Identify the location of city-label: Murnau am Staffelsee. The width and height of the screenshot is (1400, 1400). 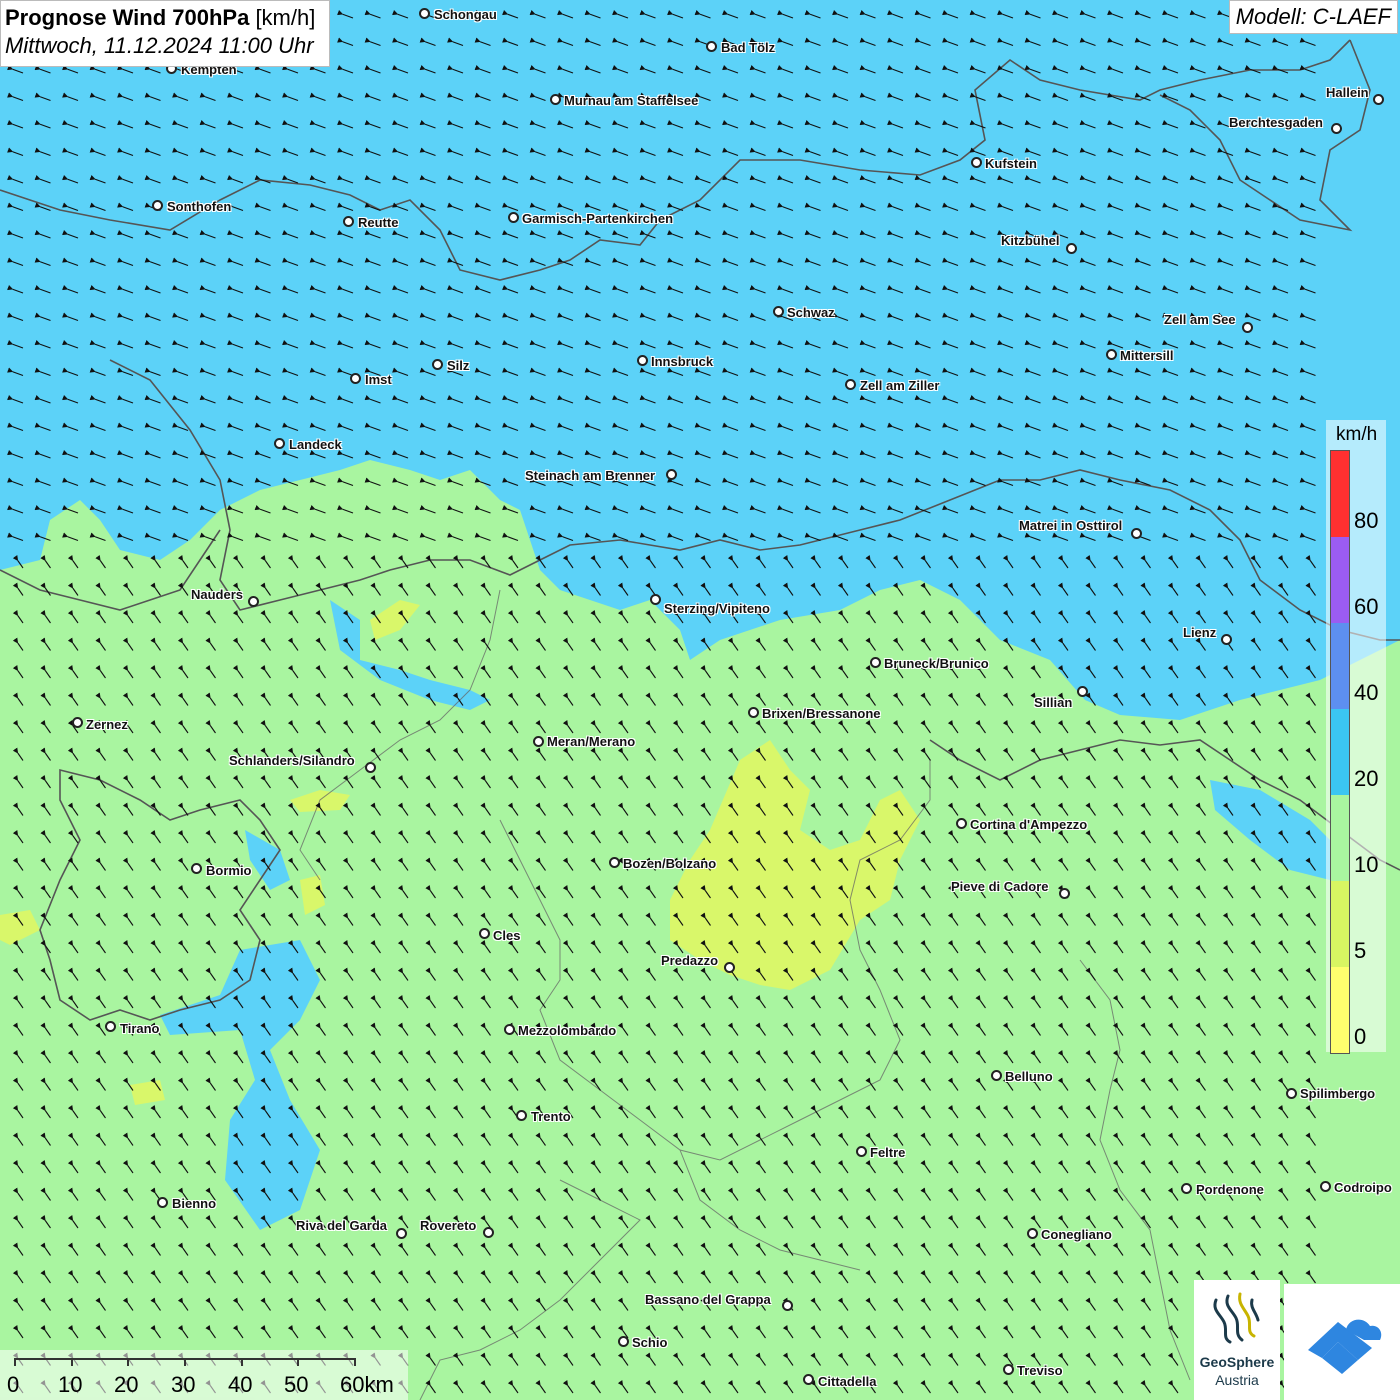
(631, 100).